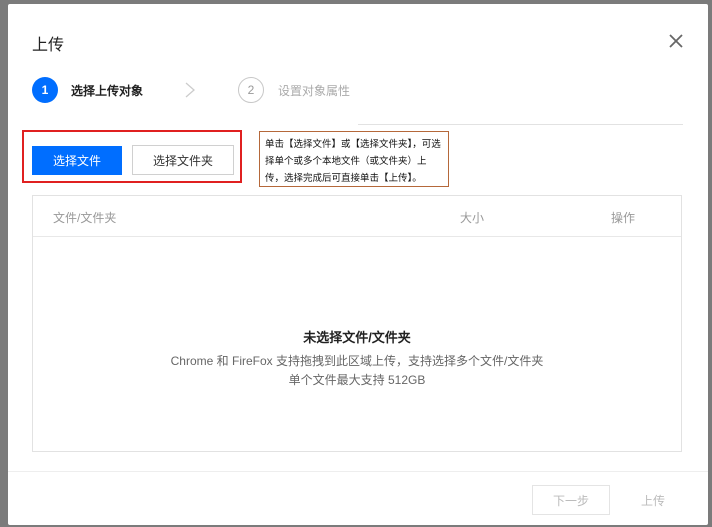  What do you see at coordinates (77, 160) in the screenshot?
I see `select-file-button: 选择文件` at bounding box center [77, 160].